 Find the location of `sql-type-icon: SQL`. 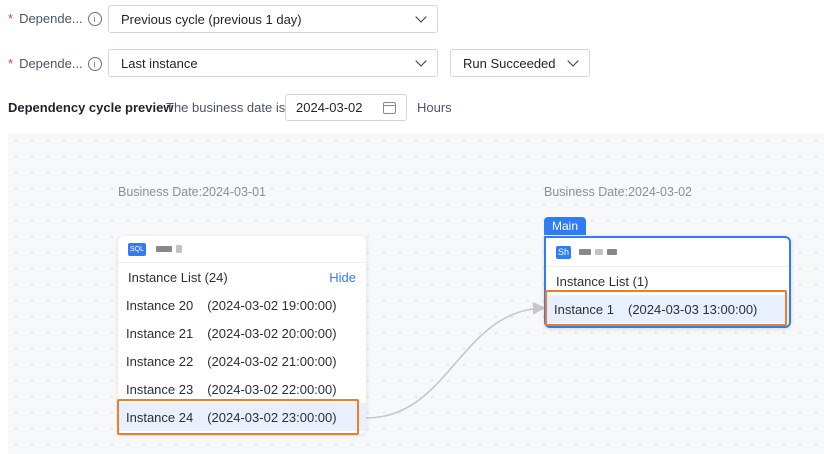

sql-type-icon: SQL is located at coordinates (137, 249).